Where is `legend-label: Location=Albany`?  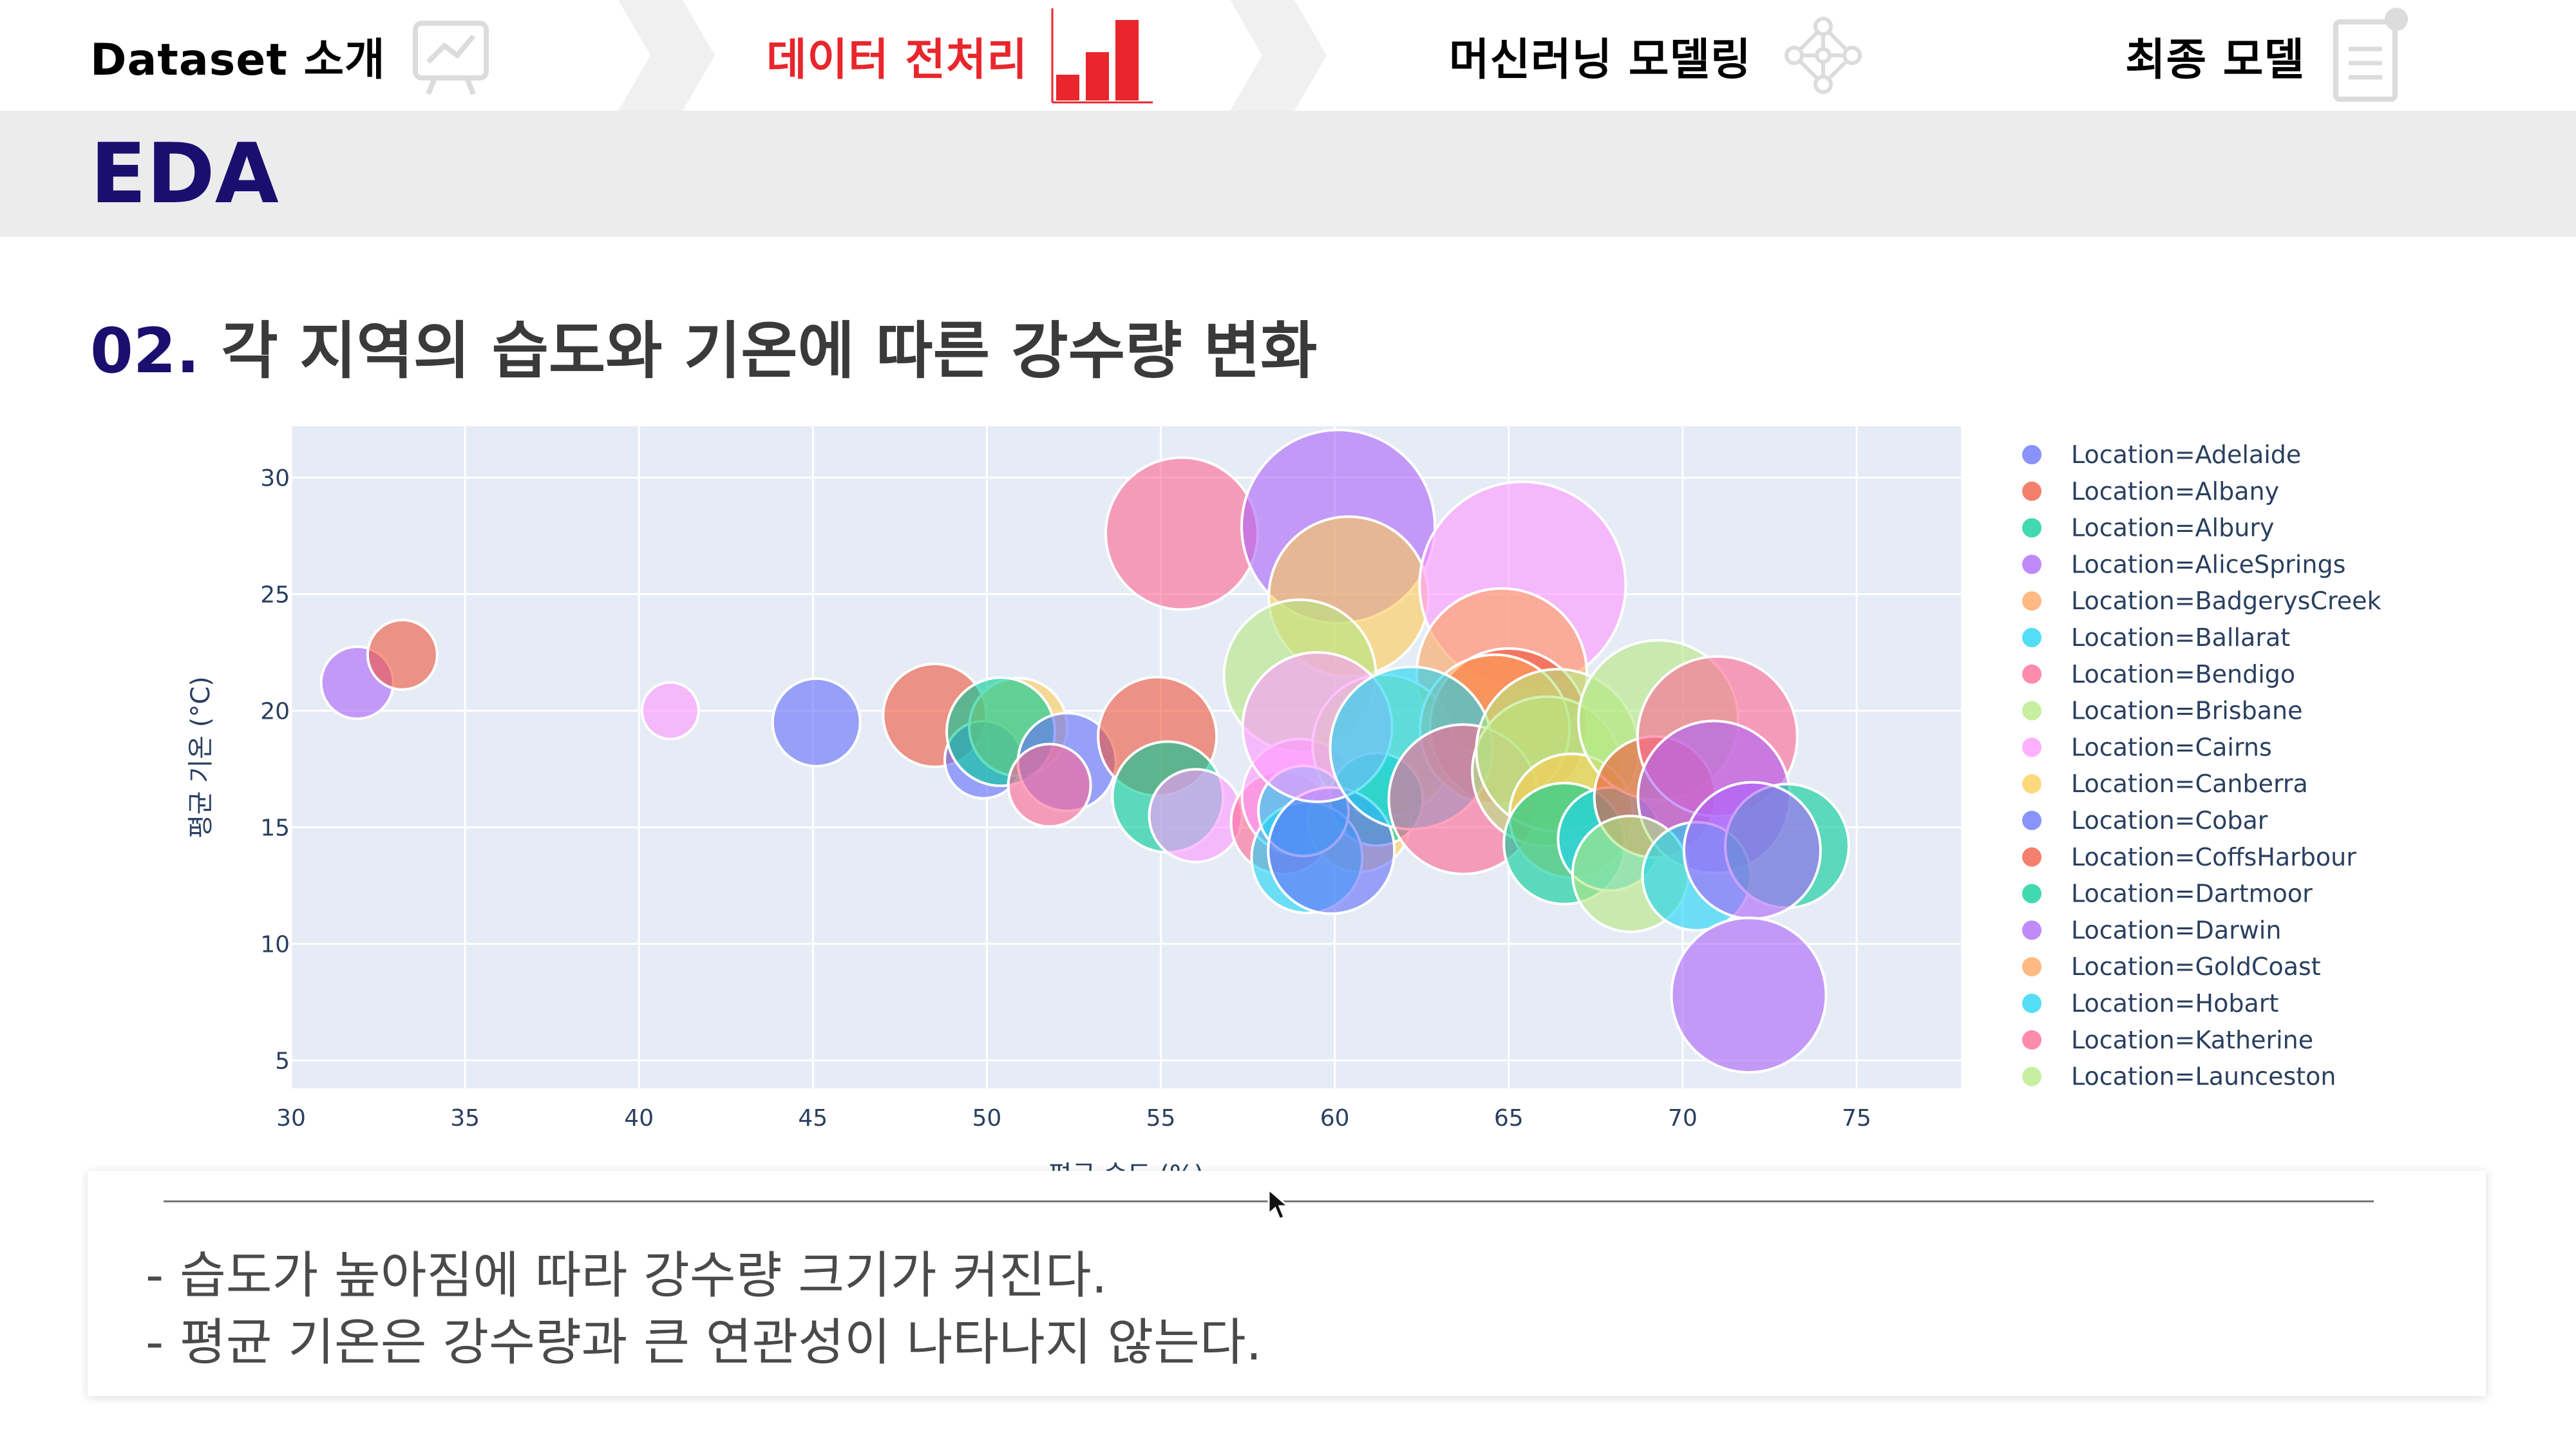 legend-label: Location=Albany is located at coordinates (2175, 492).